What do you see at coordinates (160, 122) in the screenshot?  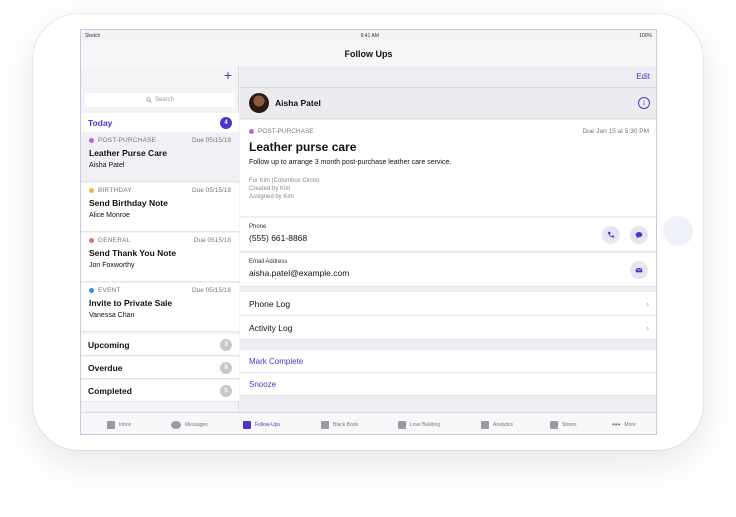 I see `section-today: Today 4` at bounding box center [160, 122].